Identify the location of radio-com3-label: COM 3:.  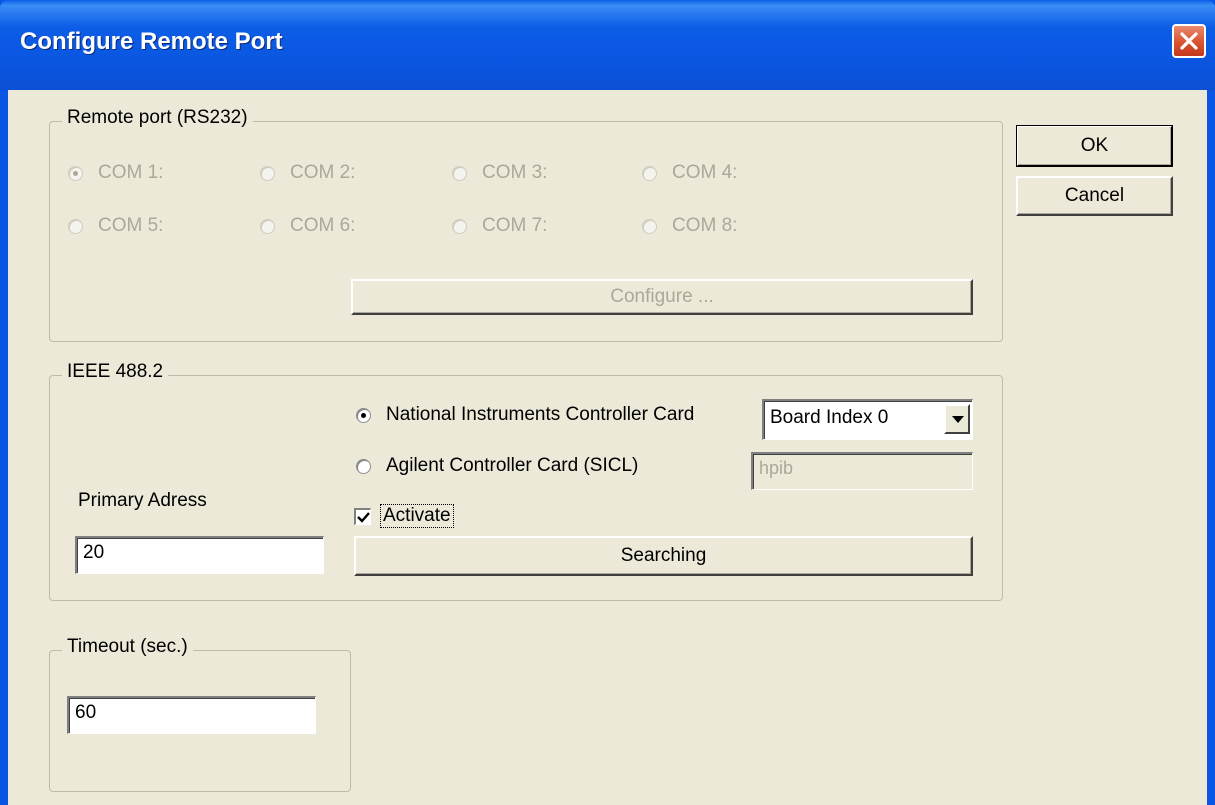
(515, 172).